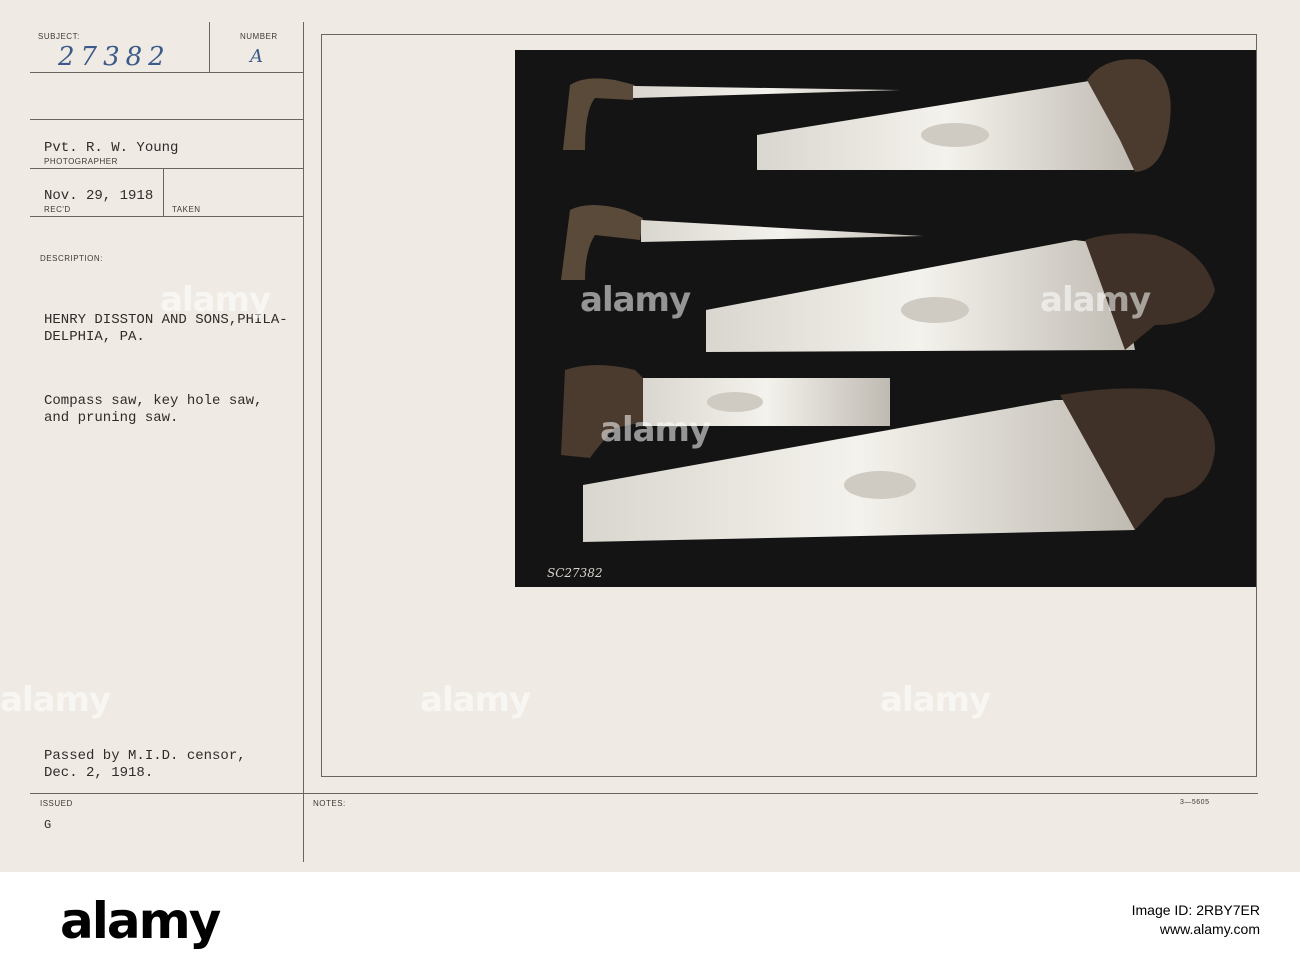 This screenshot has height=963, width=1300. What do you see at coordinates (1196, 919) in the screenshot?
I see `footer-info: Image ID: 2RBY7ER www.alamy.com` at bounding box center [1196, 919].